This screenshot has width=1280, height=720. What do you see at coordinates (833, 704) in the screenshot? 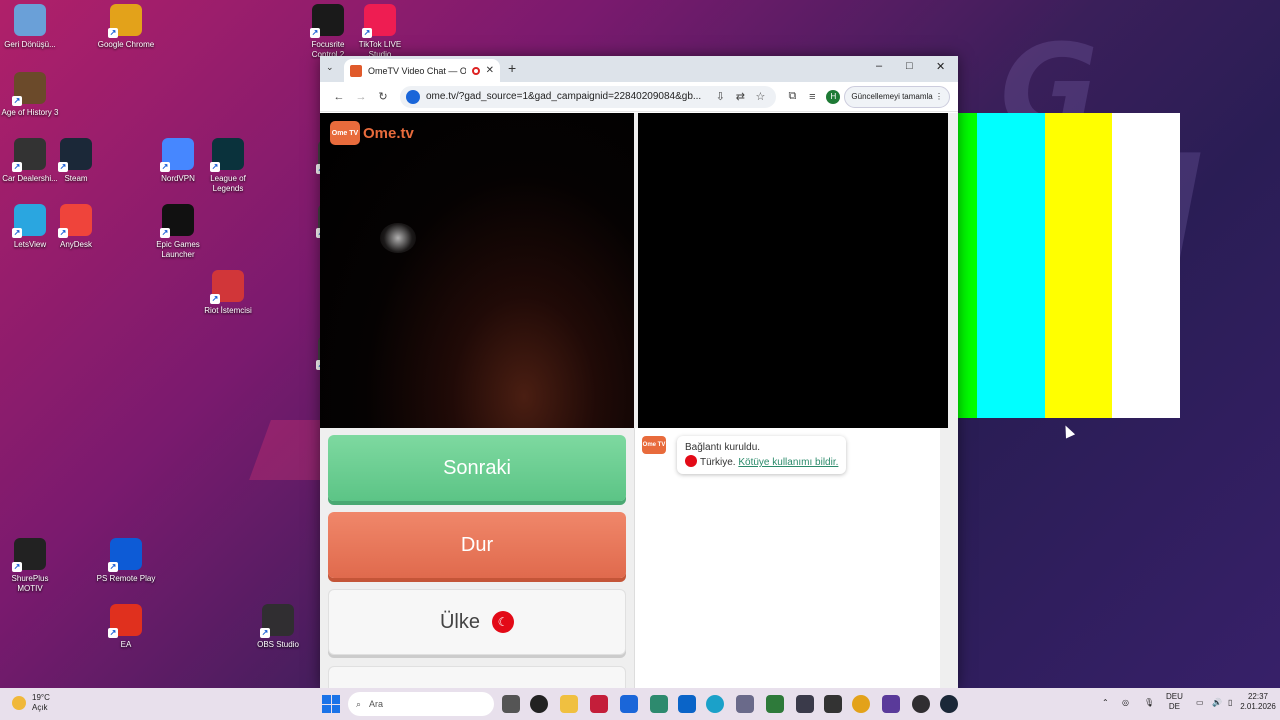
I see `iv-app-icon` at bounding box center [833, 704].